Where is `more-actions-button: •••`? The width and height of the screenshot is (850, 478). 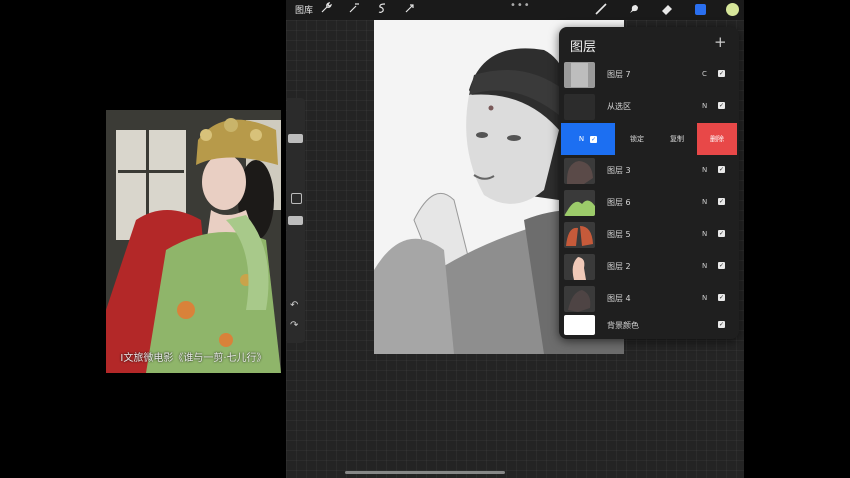
more-actions-button: ••• is located at coordinates (520, 5).